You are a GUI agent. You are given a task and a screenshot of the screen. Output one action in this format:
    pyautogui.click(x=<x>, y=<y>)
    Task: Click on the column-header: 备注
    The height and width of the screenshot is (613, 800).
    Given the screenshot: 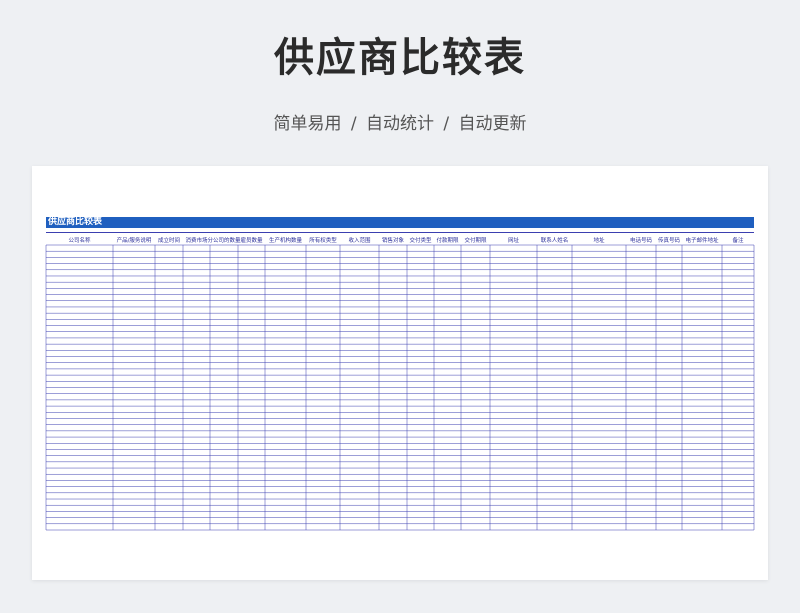 What is the action you would take?
    pyautogui.click(x=738, y=240)
    